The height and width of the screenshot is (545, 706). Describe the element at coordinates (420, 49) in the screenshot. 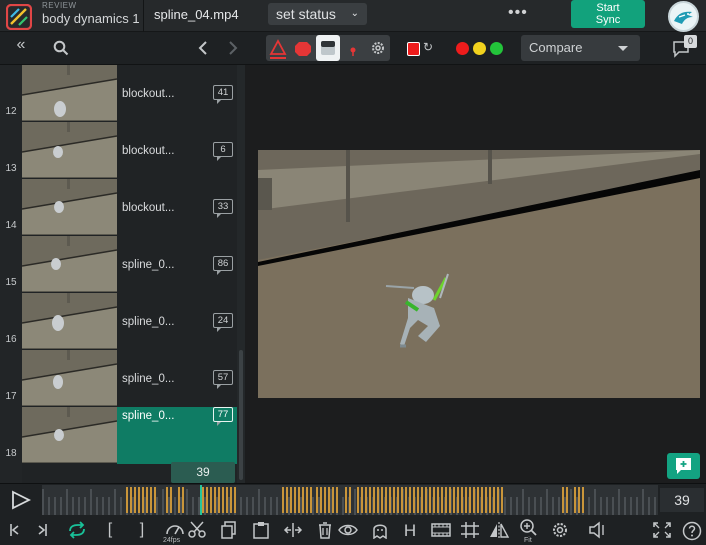

I see `color-picker-button: ↻` at that location.